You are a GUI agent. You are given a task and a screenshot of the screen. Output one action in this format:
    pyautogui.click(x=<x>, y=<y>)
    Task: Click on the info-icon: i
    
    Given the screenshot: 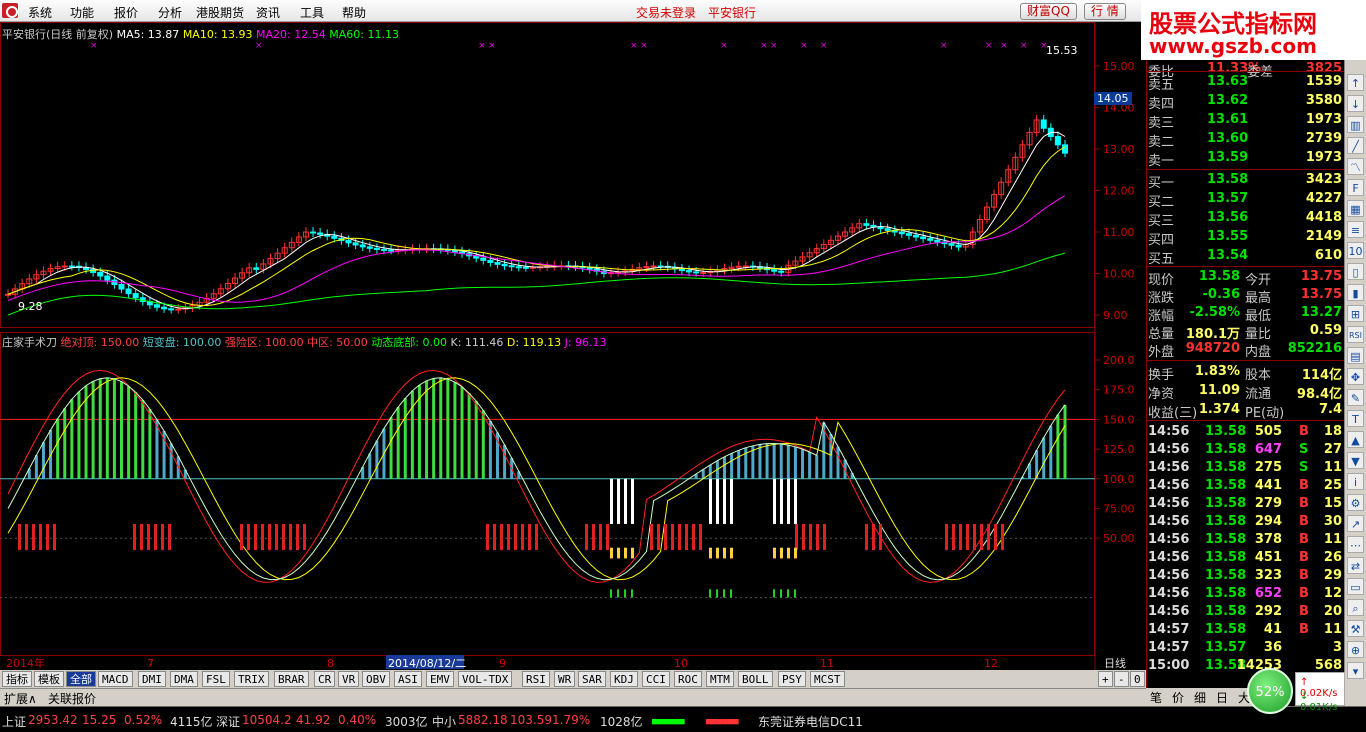 What is the action you would take?
    pyautogui.click(x=1355, y=481)
    